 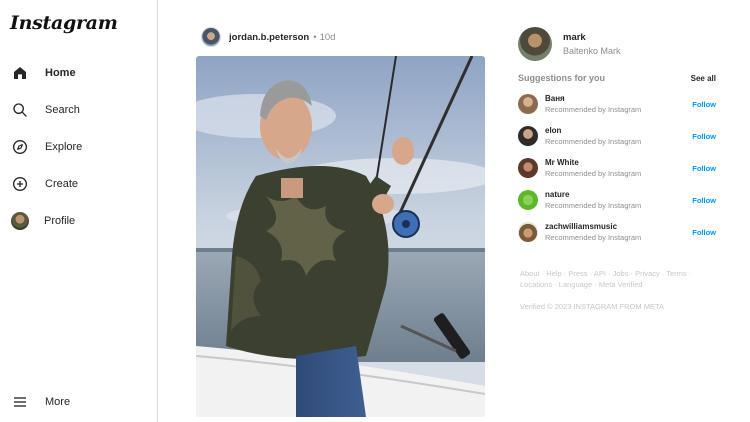 I want to click on sidebar-item-label: Search, so click(x=62, y=110).